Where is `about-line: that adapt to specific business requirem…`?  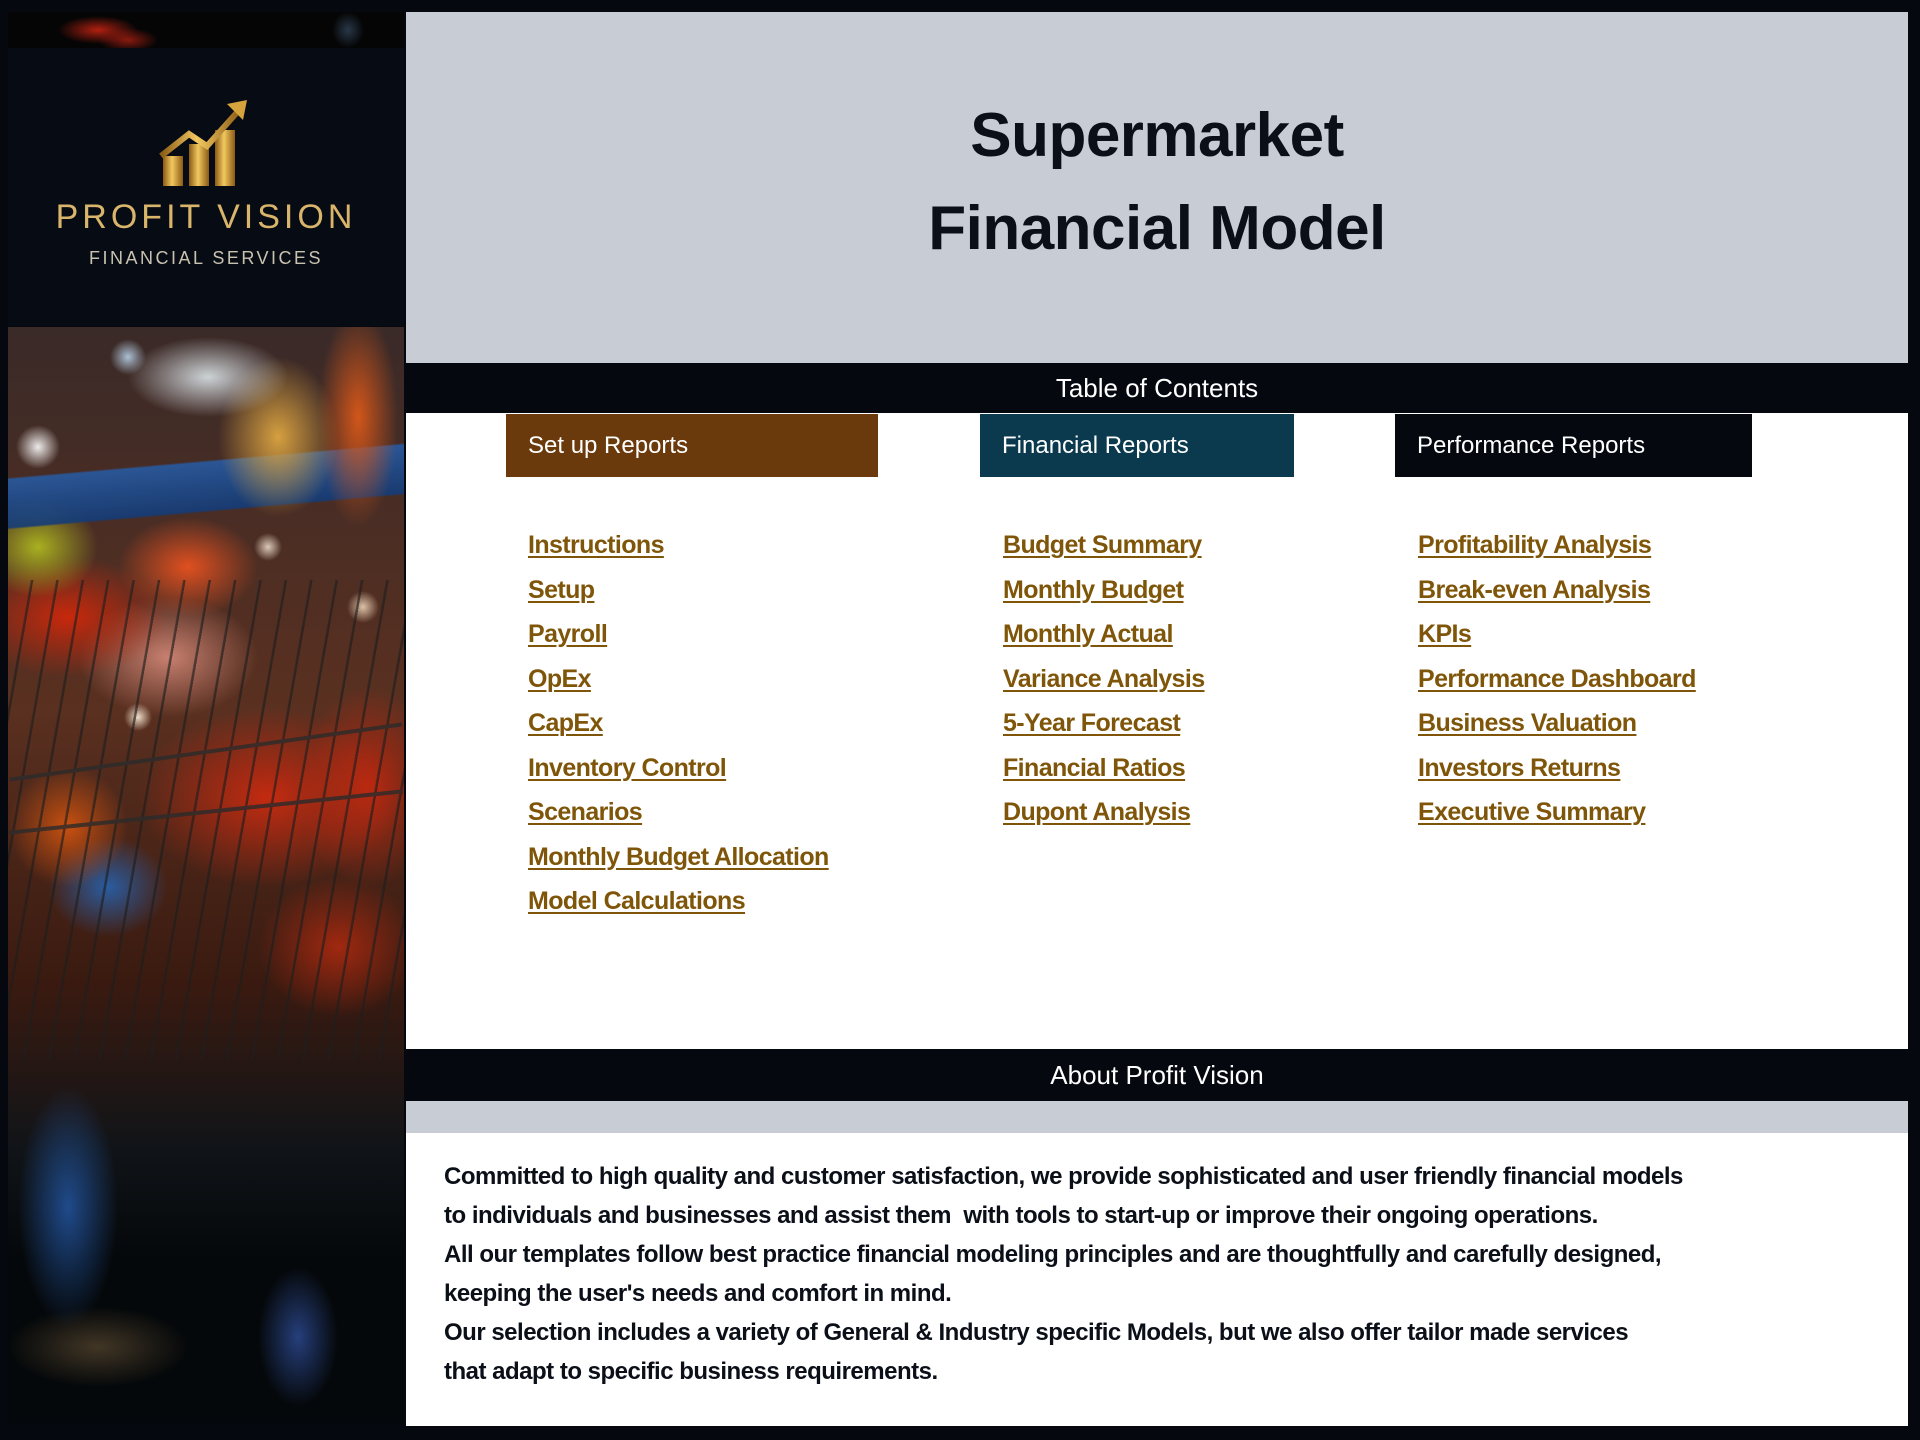
about-line: that adapt to specific business requirem… is located at coordinates (691, 1371).